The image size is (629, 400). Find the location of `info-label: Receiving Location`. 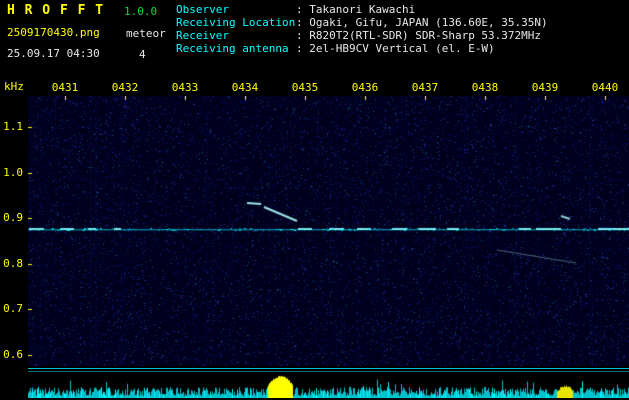

info-label: Receiving Location is located at coordinates (236, 22).